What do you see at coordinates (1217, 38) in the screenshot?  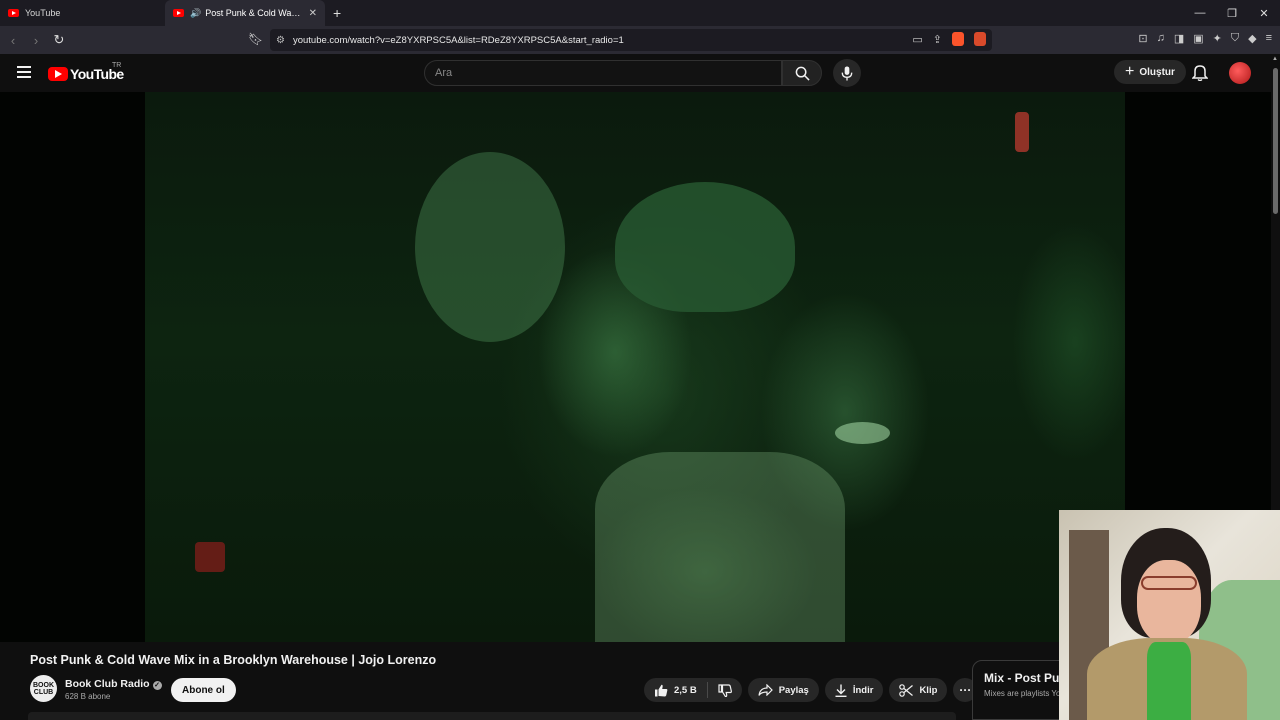 I see `leo-icon: ✦` at bounding box center [1217, 38].